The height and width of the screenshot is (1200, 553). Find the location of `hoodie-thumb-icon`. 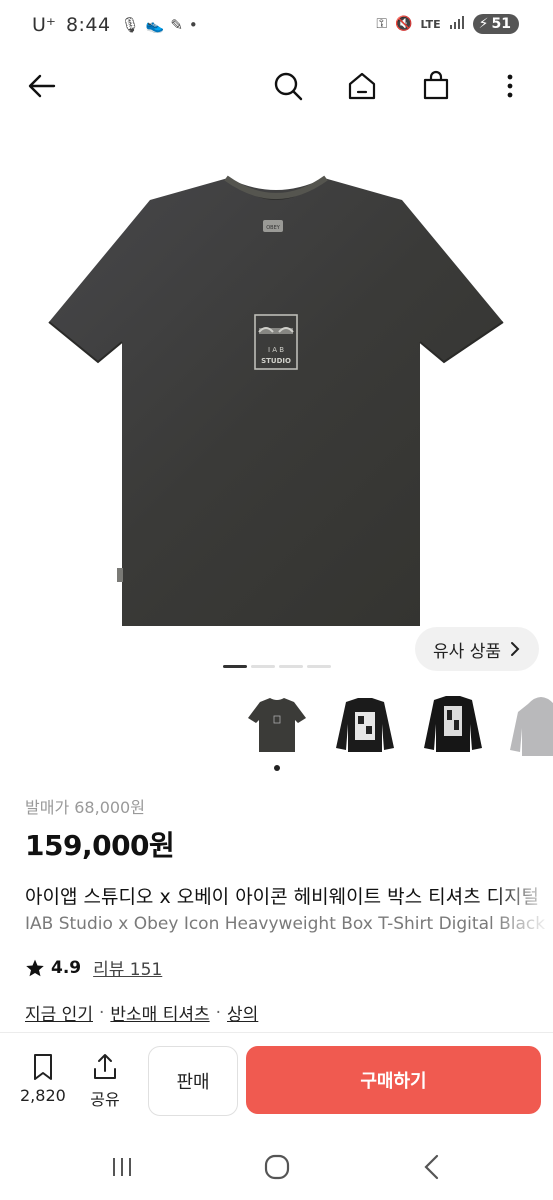

hoodie-thumb-icon is located at coordinates (531, 726).